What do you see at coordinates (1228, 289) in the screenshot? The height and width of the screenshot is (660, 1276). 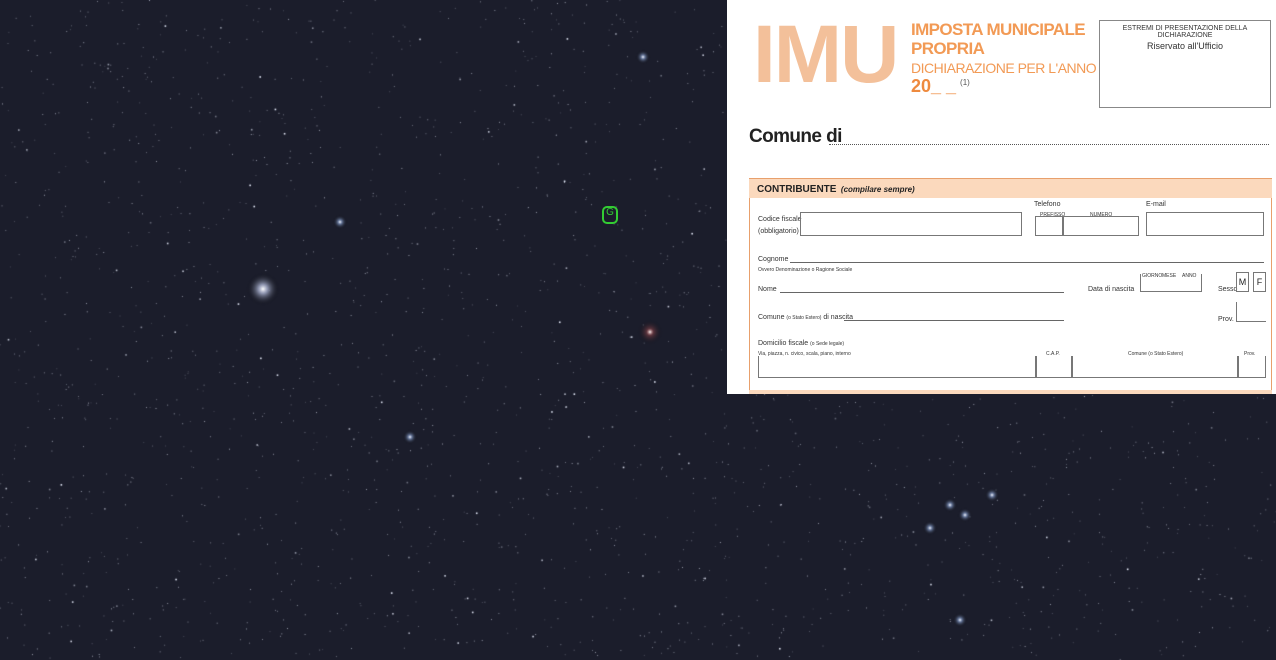 I see `sesso-label: Sesso` at bounding box center [1228, 289].